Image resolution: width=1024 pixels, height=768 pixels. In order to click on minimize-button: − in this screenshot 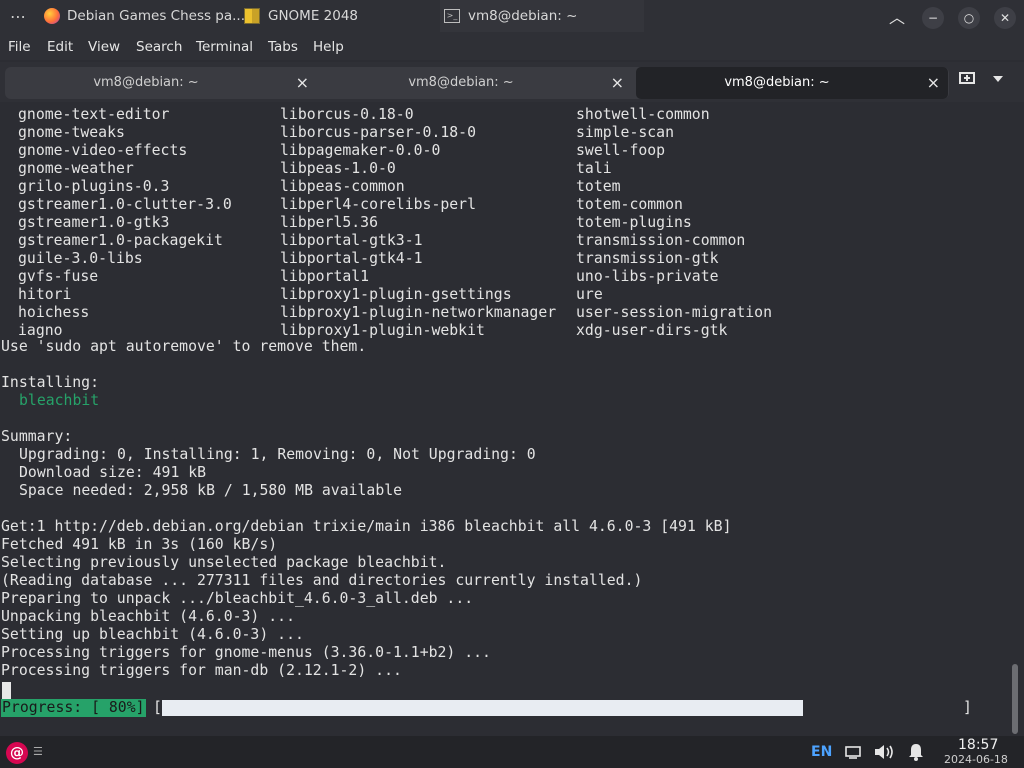, I will do `click(933, 18)`.